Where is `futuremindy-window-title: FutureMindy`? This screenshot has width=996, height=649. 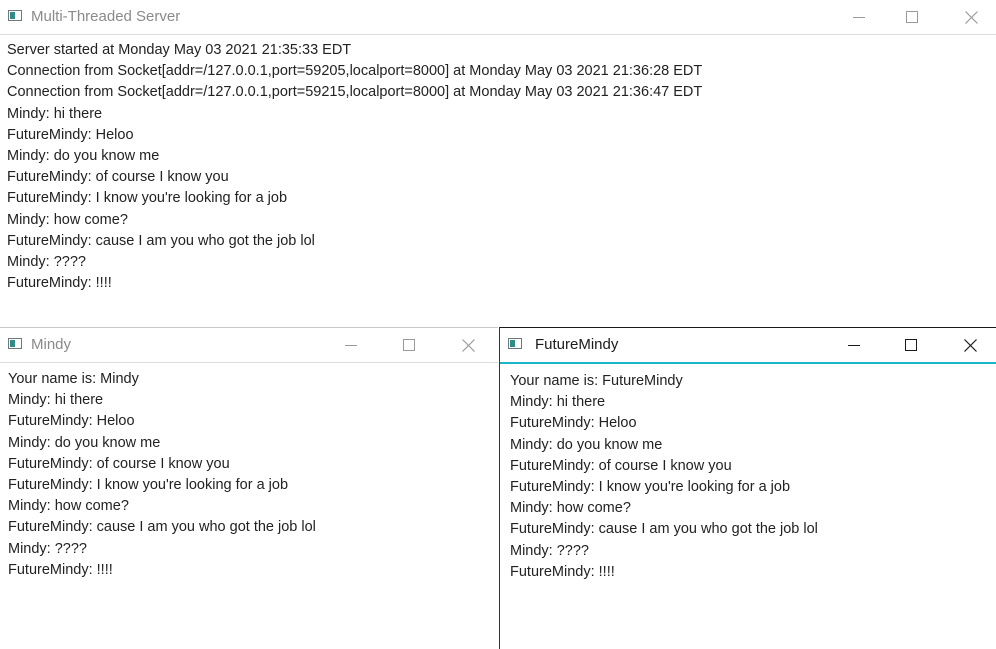
futuremindy-window-title: FutureMindy is located at coordinates (577, 344).